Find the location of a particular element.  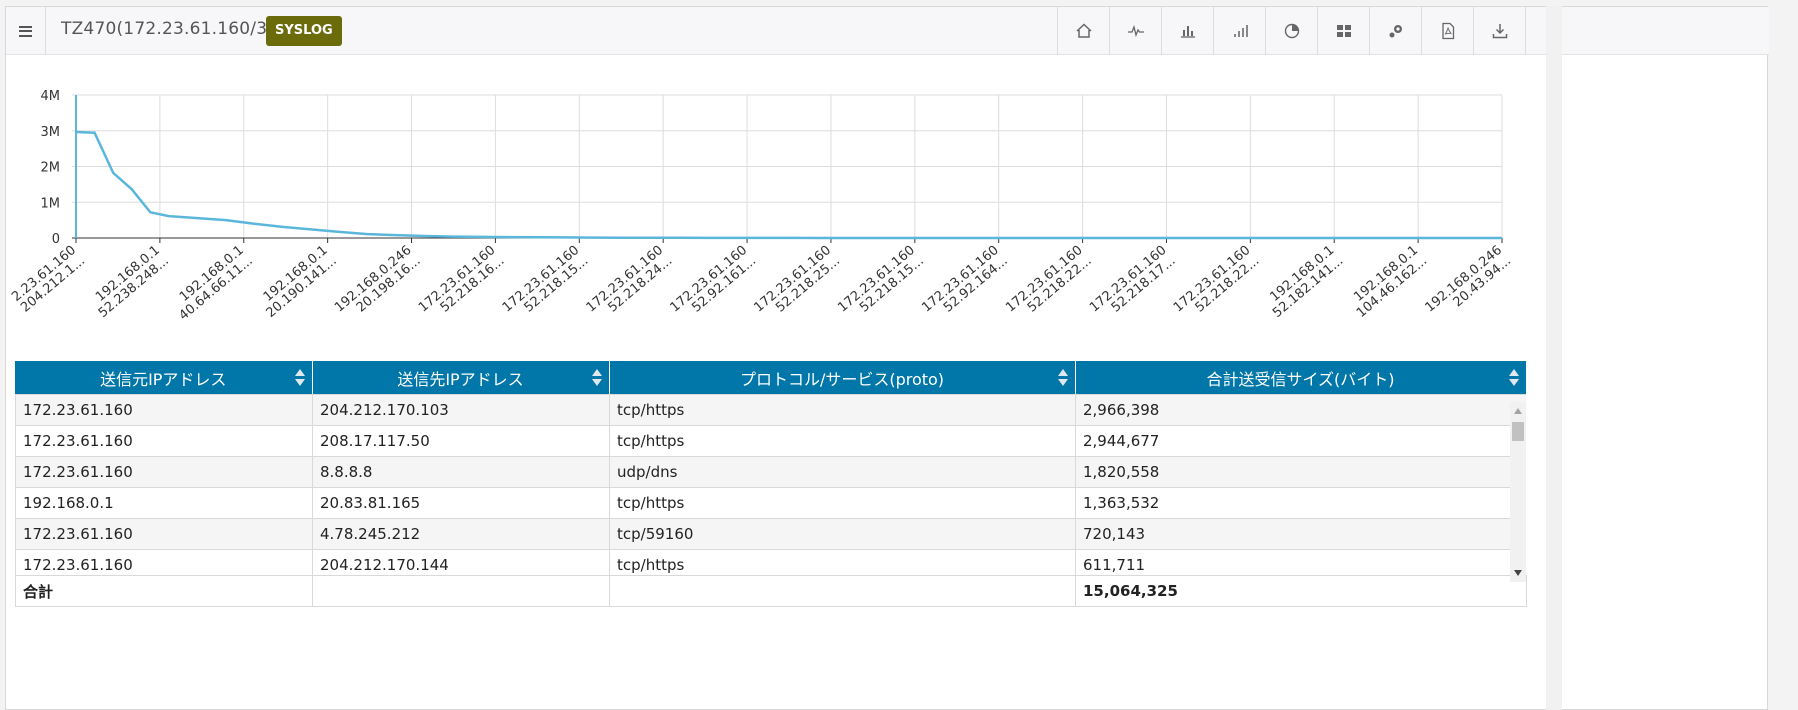

y-tick-label: 0 is located at coordinates (56, 239).